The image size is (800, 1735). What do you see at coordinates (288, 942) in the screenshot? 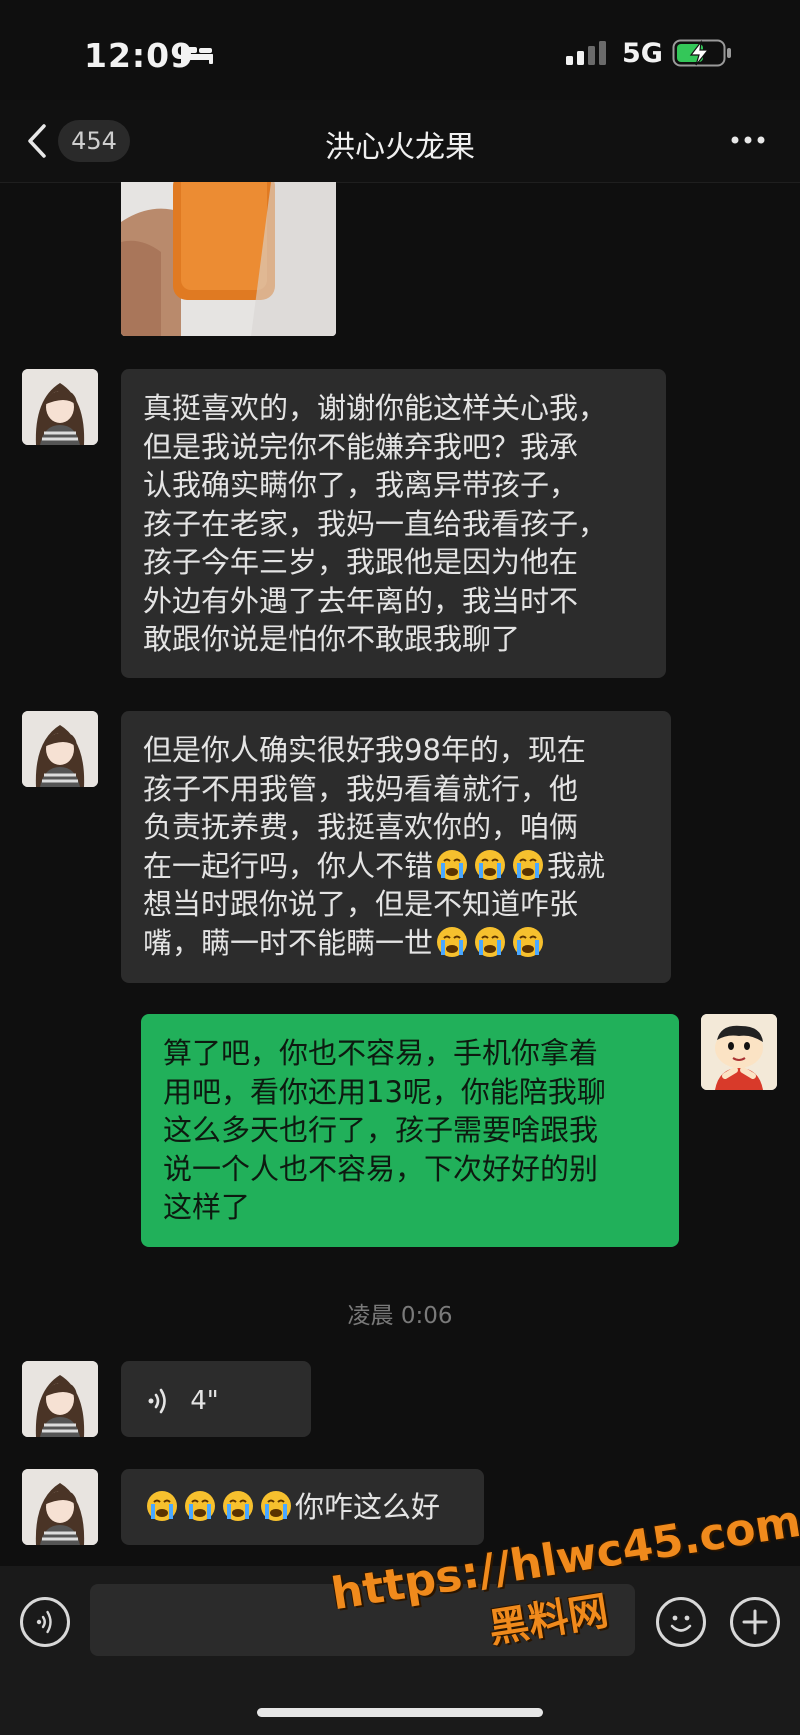
I see `message-text: 嘴，瞒一时不能瞒一世` at bounding box center [288, 942].